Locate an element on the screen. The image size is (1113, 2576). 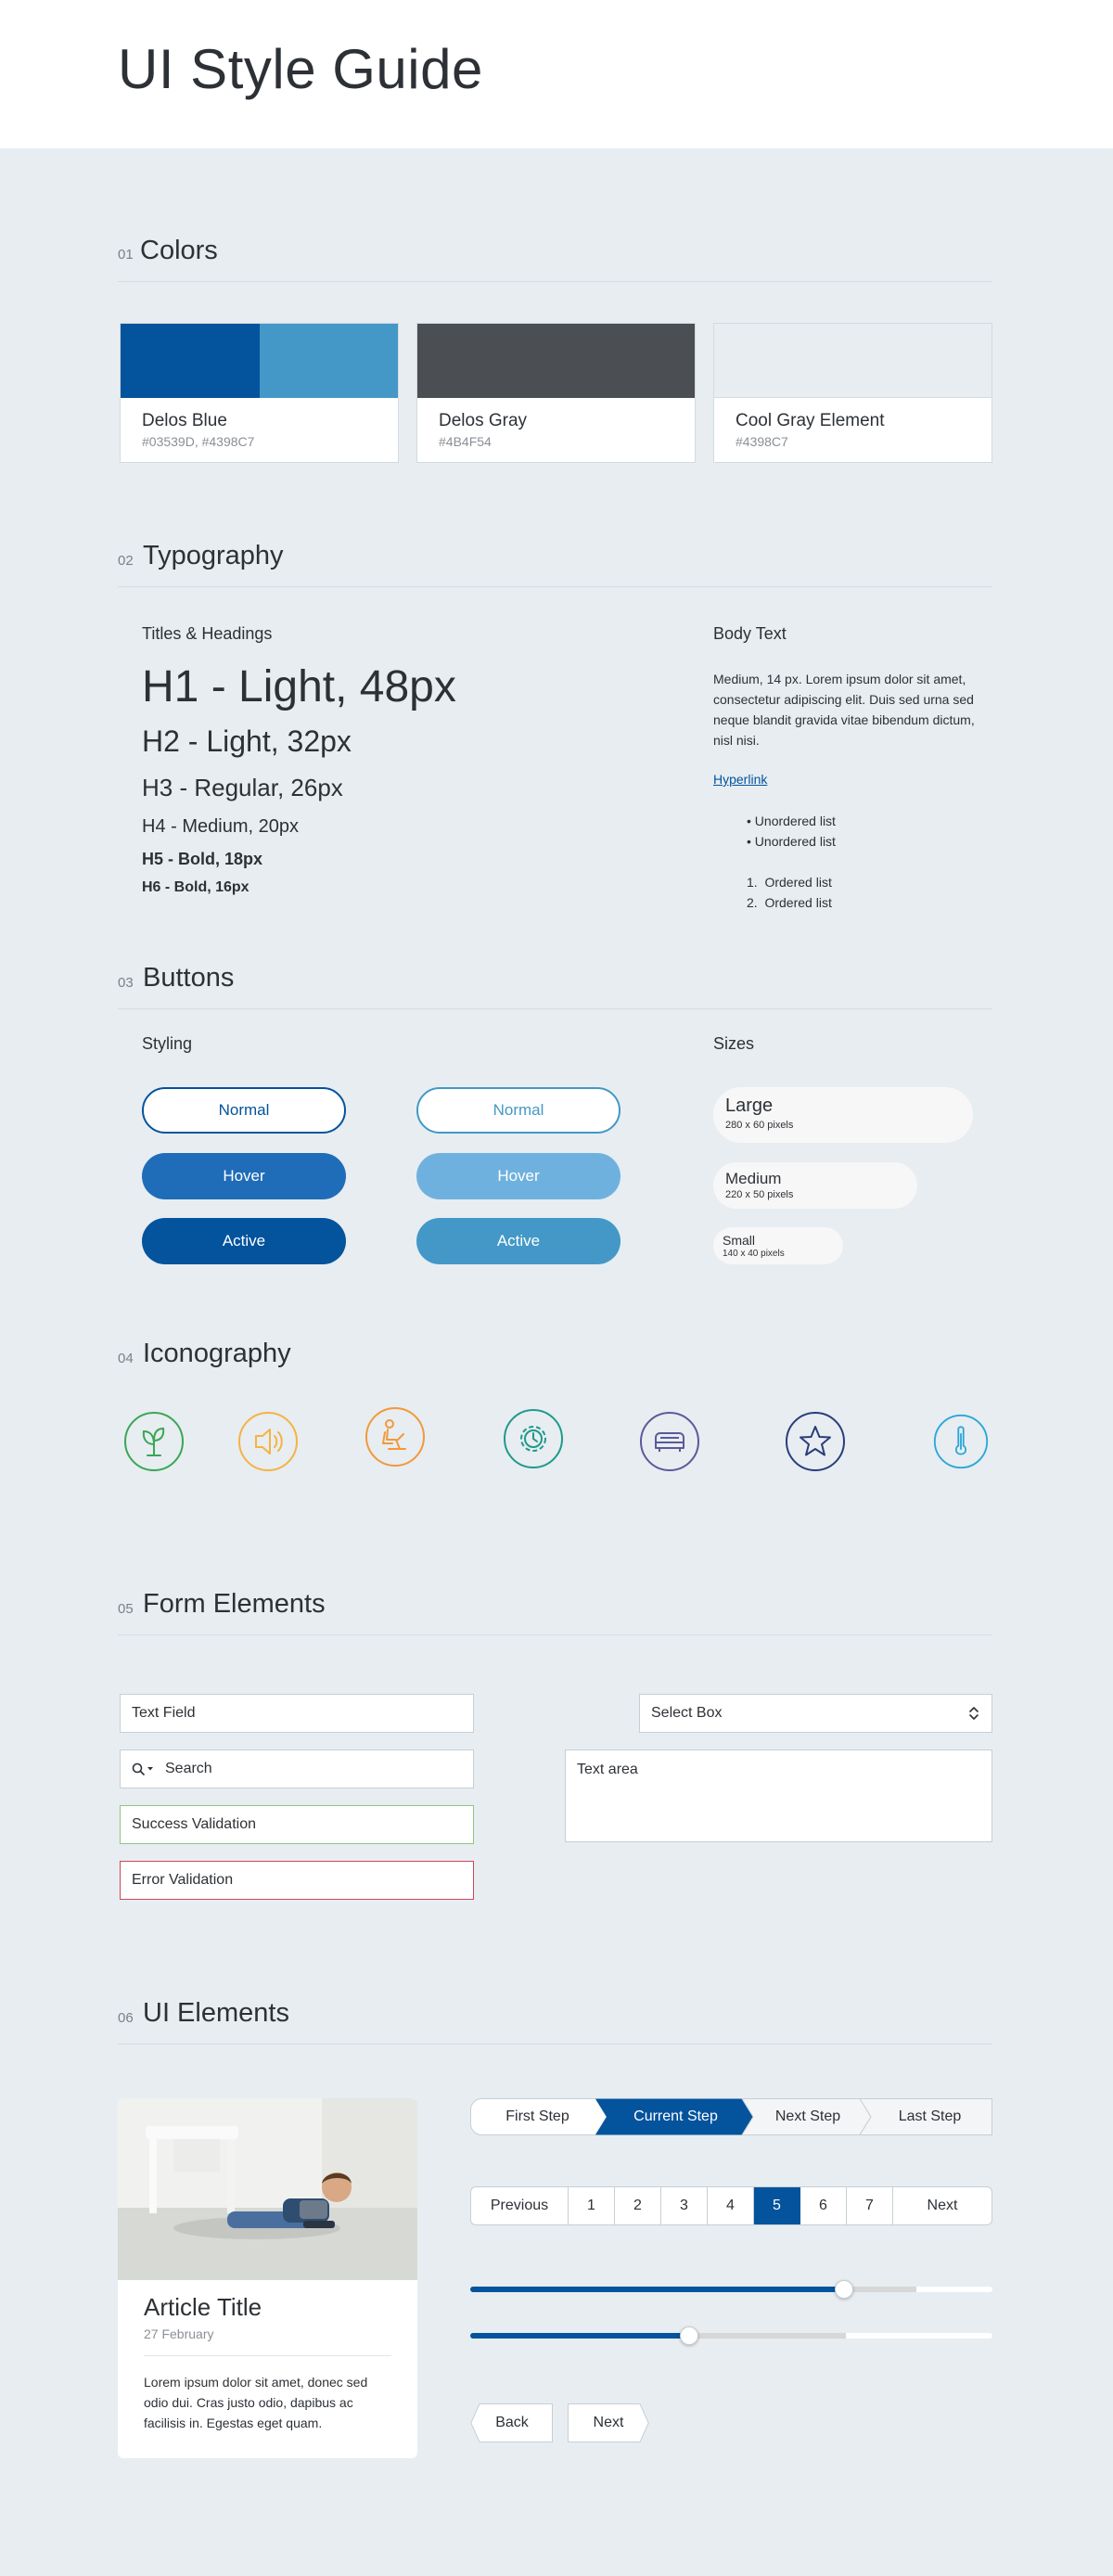
section-title-forms: Form Elements is located at coordinates (234, 1604).